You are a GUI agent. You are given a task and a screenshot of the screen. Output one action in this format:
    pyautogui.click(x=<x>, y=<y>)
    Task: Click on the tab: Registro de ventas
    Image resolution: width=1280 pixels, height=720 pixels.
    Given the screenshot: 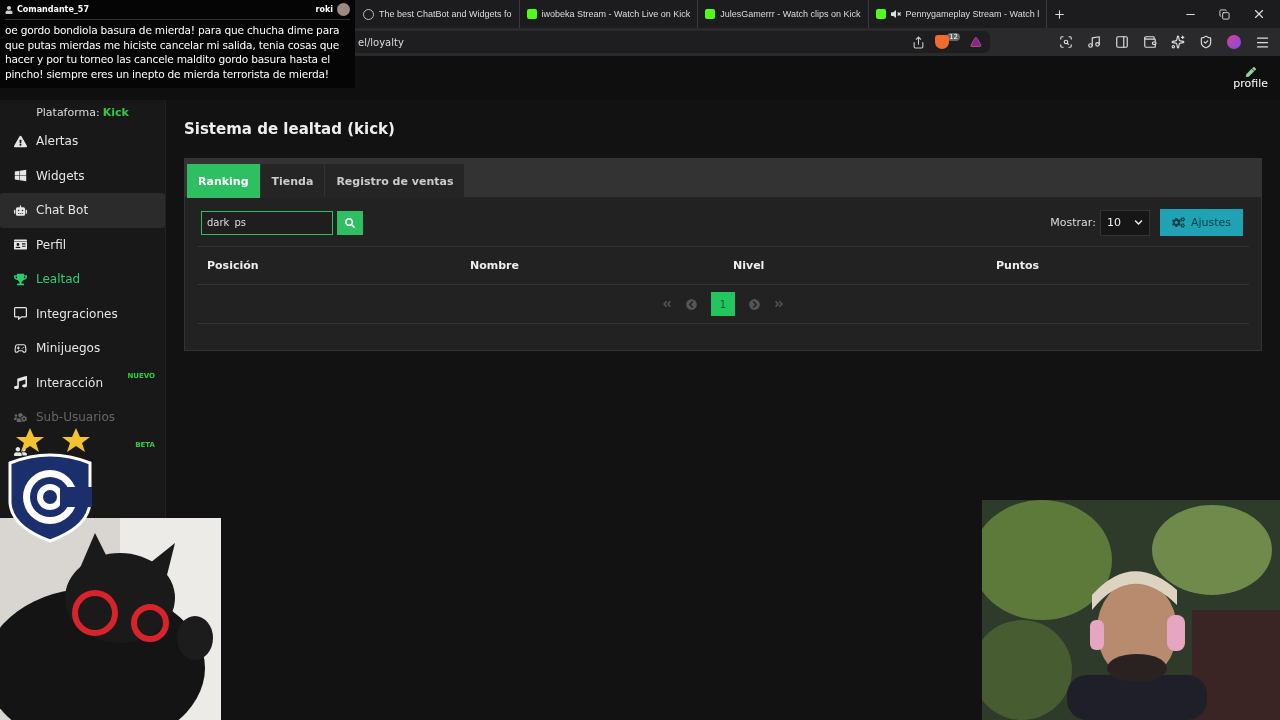 What is the action you would take?
    pyautogui.click(x=395, y=181)
    